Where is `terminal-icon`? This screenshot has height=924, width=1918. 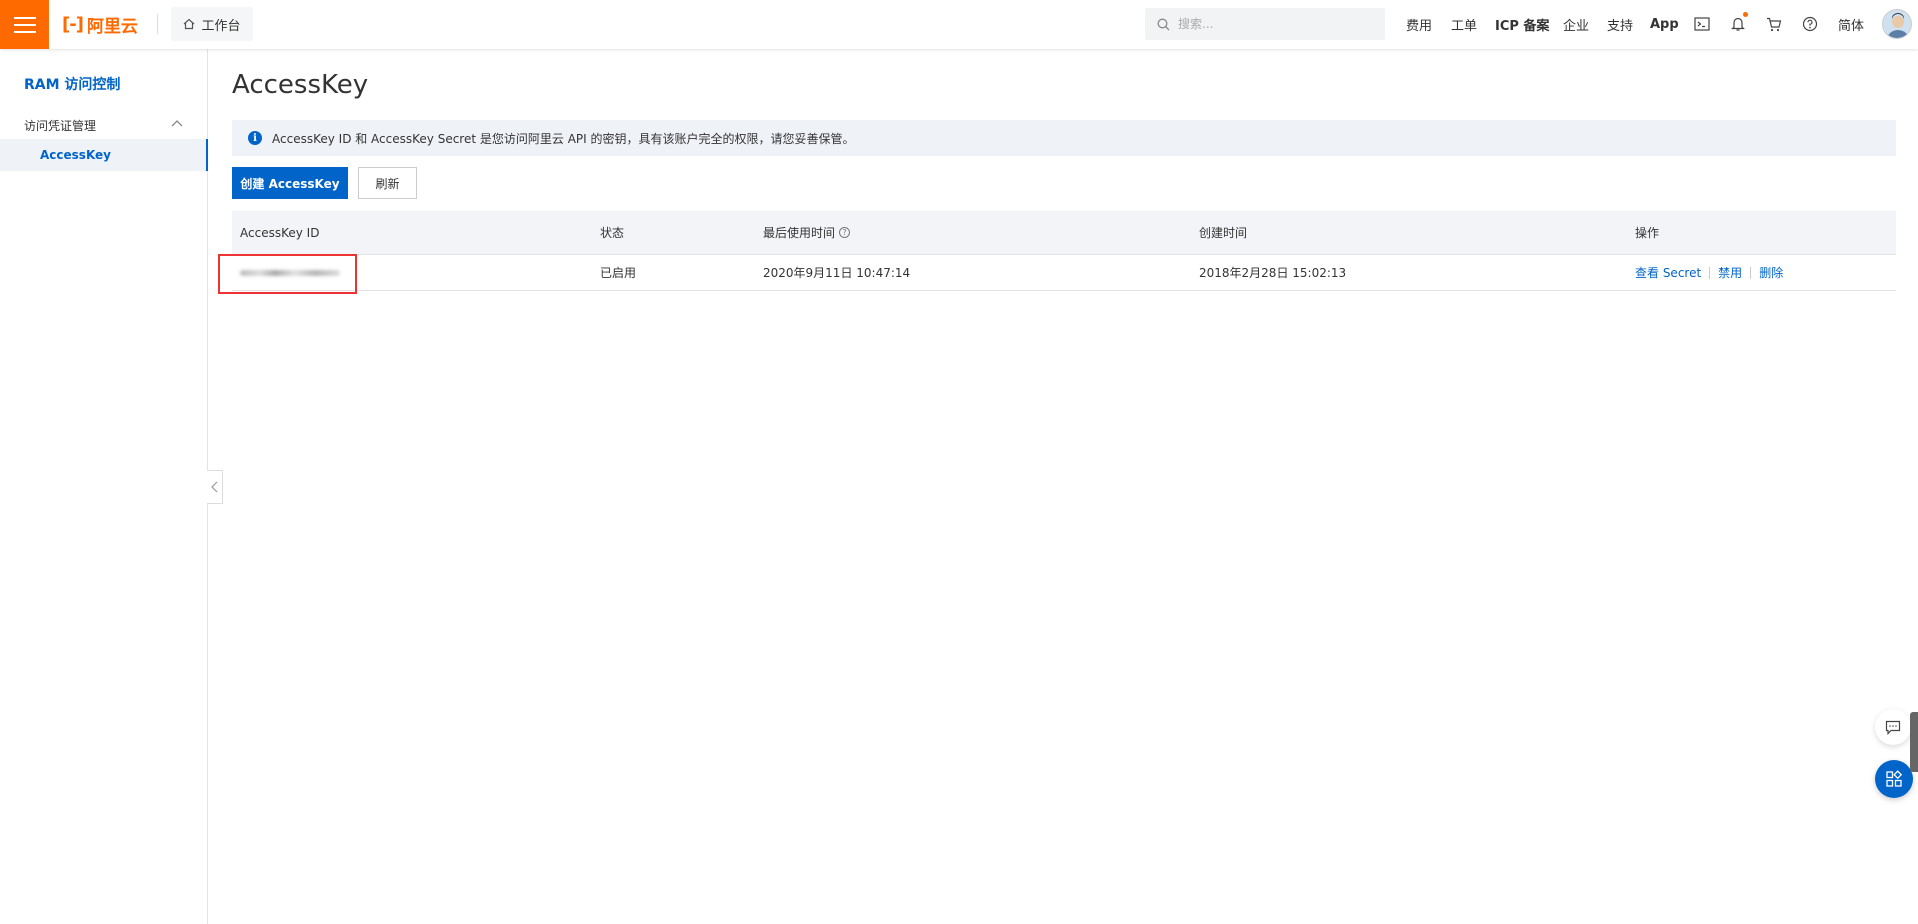 terminal-icon is located at coordinates (1702, 24).